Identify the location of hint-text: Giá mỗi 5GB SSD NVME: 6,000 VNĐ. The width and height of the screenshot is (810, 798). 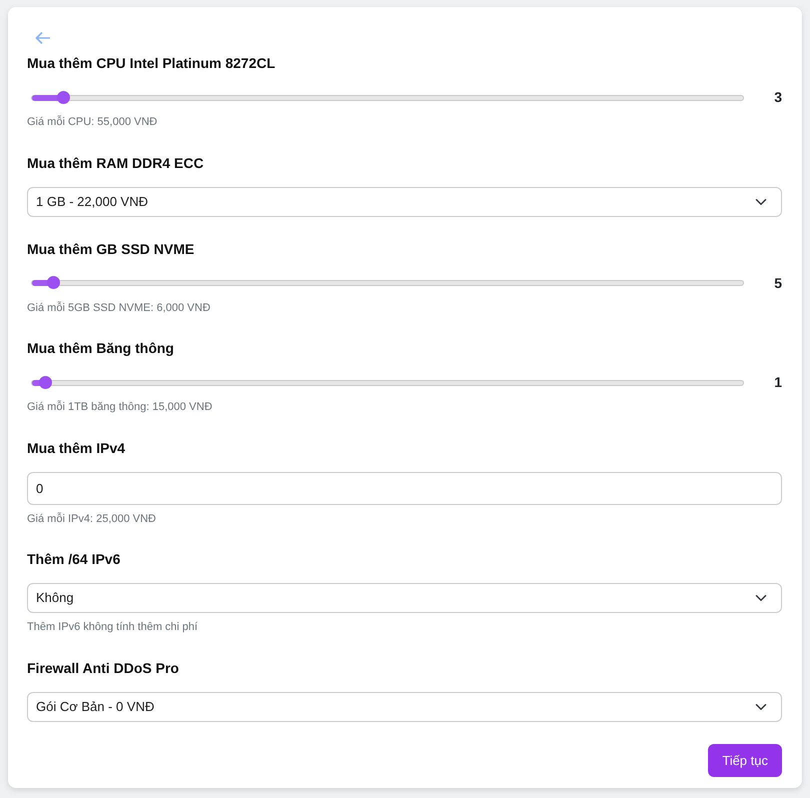
(119, 308).